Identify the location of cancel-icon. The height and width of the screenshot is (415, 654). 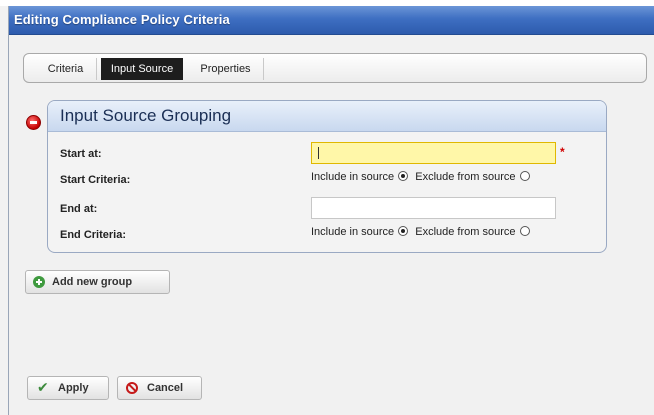
(132, 388).